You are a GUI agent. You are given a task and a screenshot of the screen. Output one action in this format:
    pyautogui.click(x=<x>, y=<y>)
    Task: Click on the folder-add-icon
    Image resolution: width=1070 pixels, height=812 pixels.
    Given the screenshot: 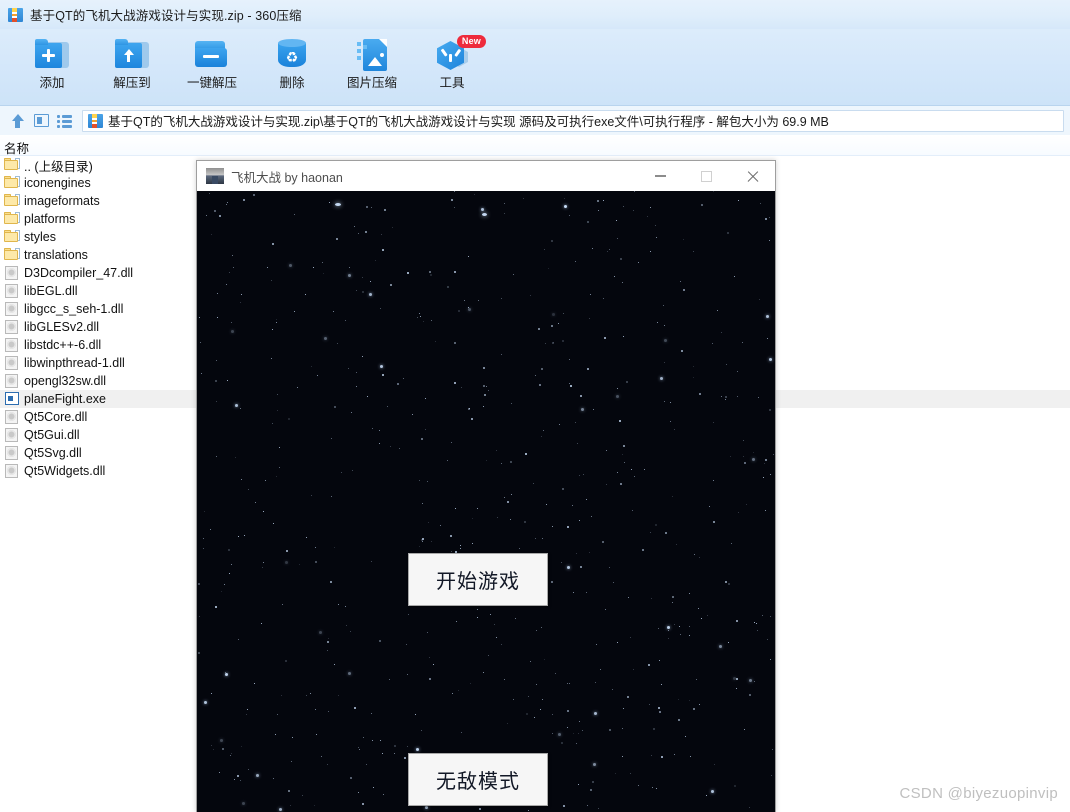 What is the action you would take?
    pyautogui.click(x=52, y=55)
    